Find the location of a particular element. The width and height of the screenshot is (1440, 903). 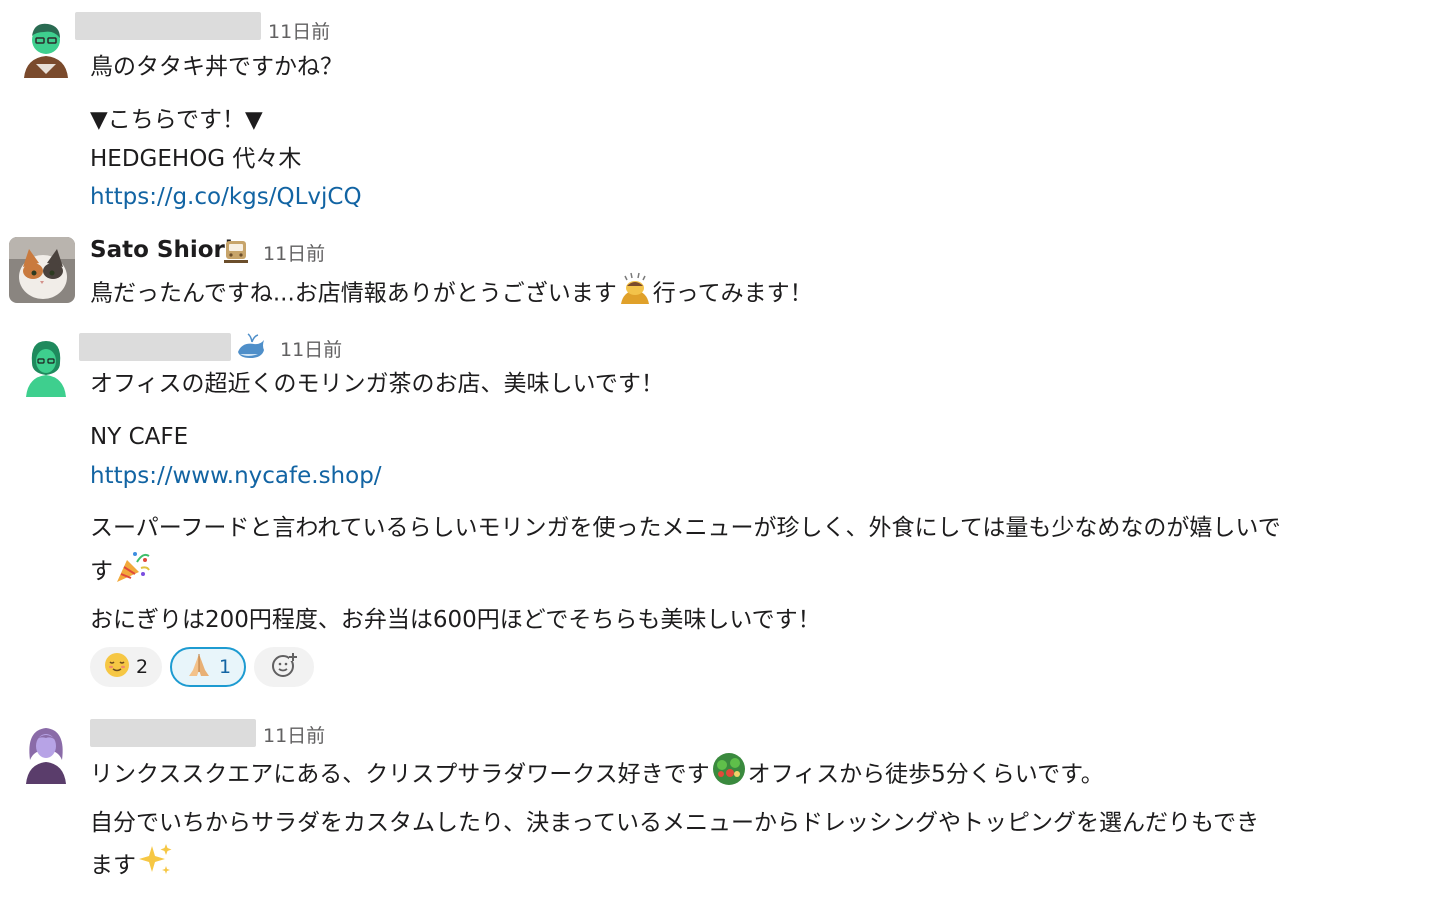

message-link: https://g.co/kgs/QLvjCQ is located at coordinates (226, 197).